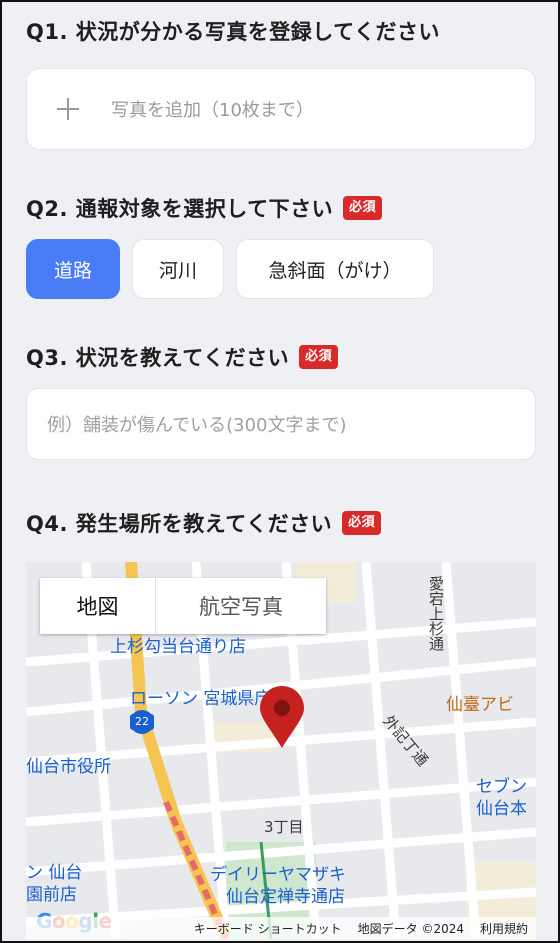 This screenshot has height=943, width=560. I want to click on add-photo-button: 写真を追加（10枚まで）, so click(281, 109).